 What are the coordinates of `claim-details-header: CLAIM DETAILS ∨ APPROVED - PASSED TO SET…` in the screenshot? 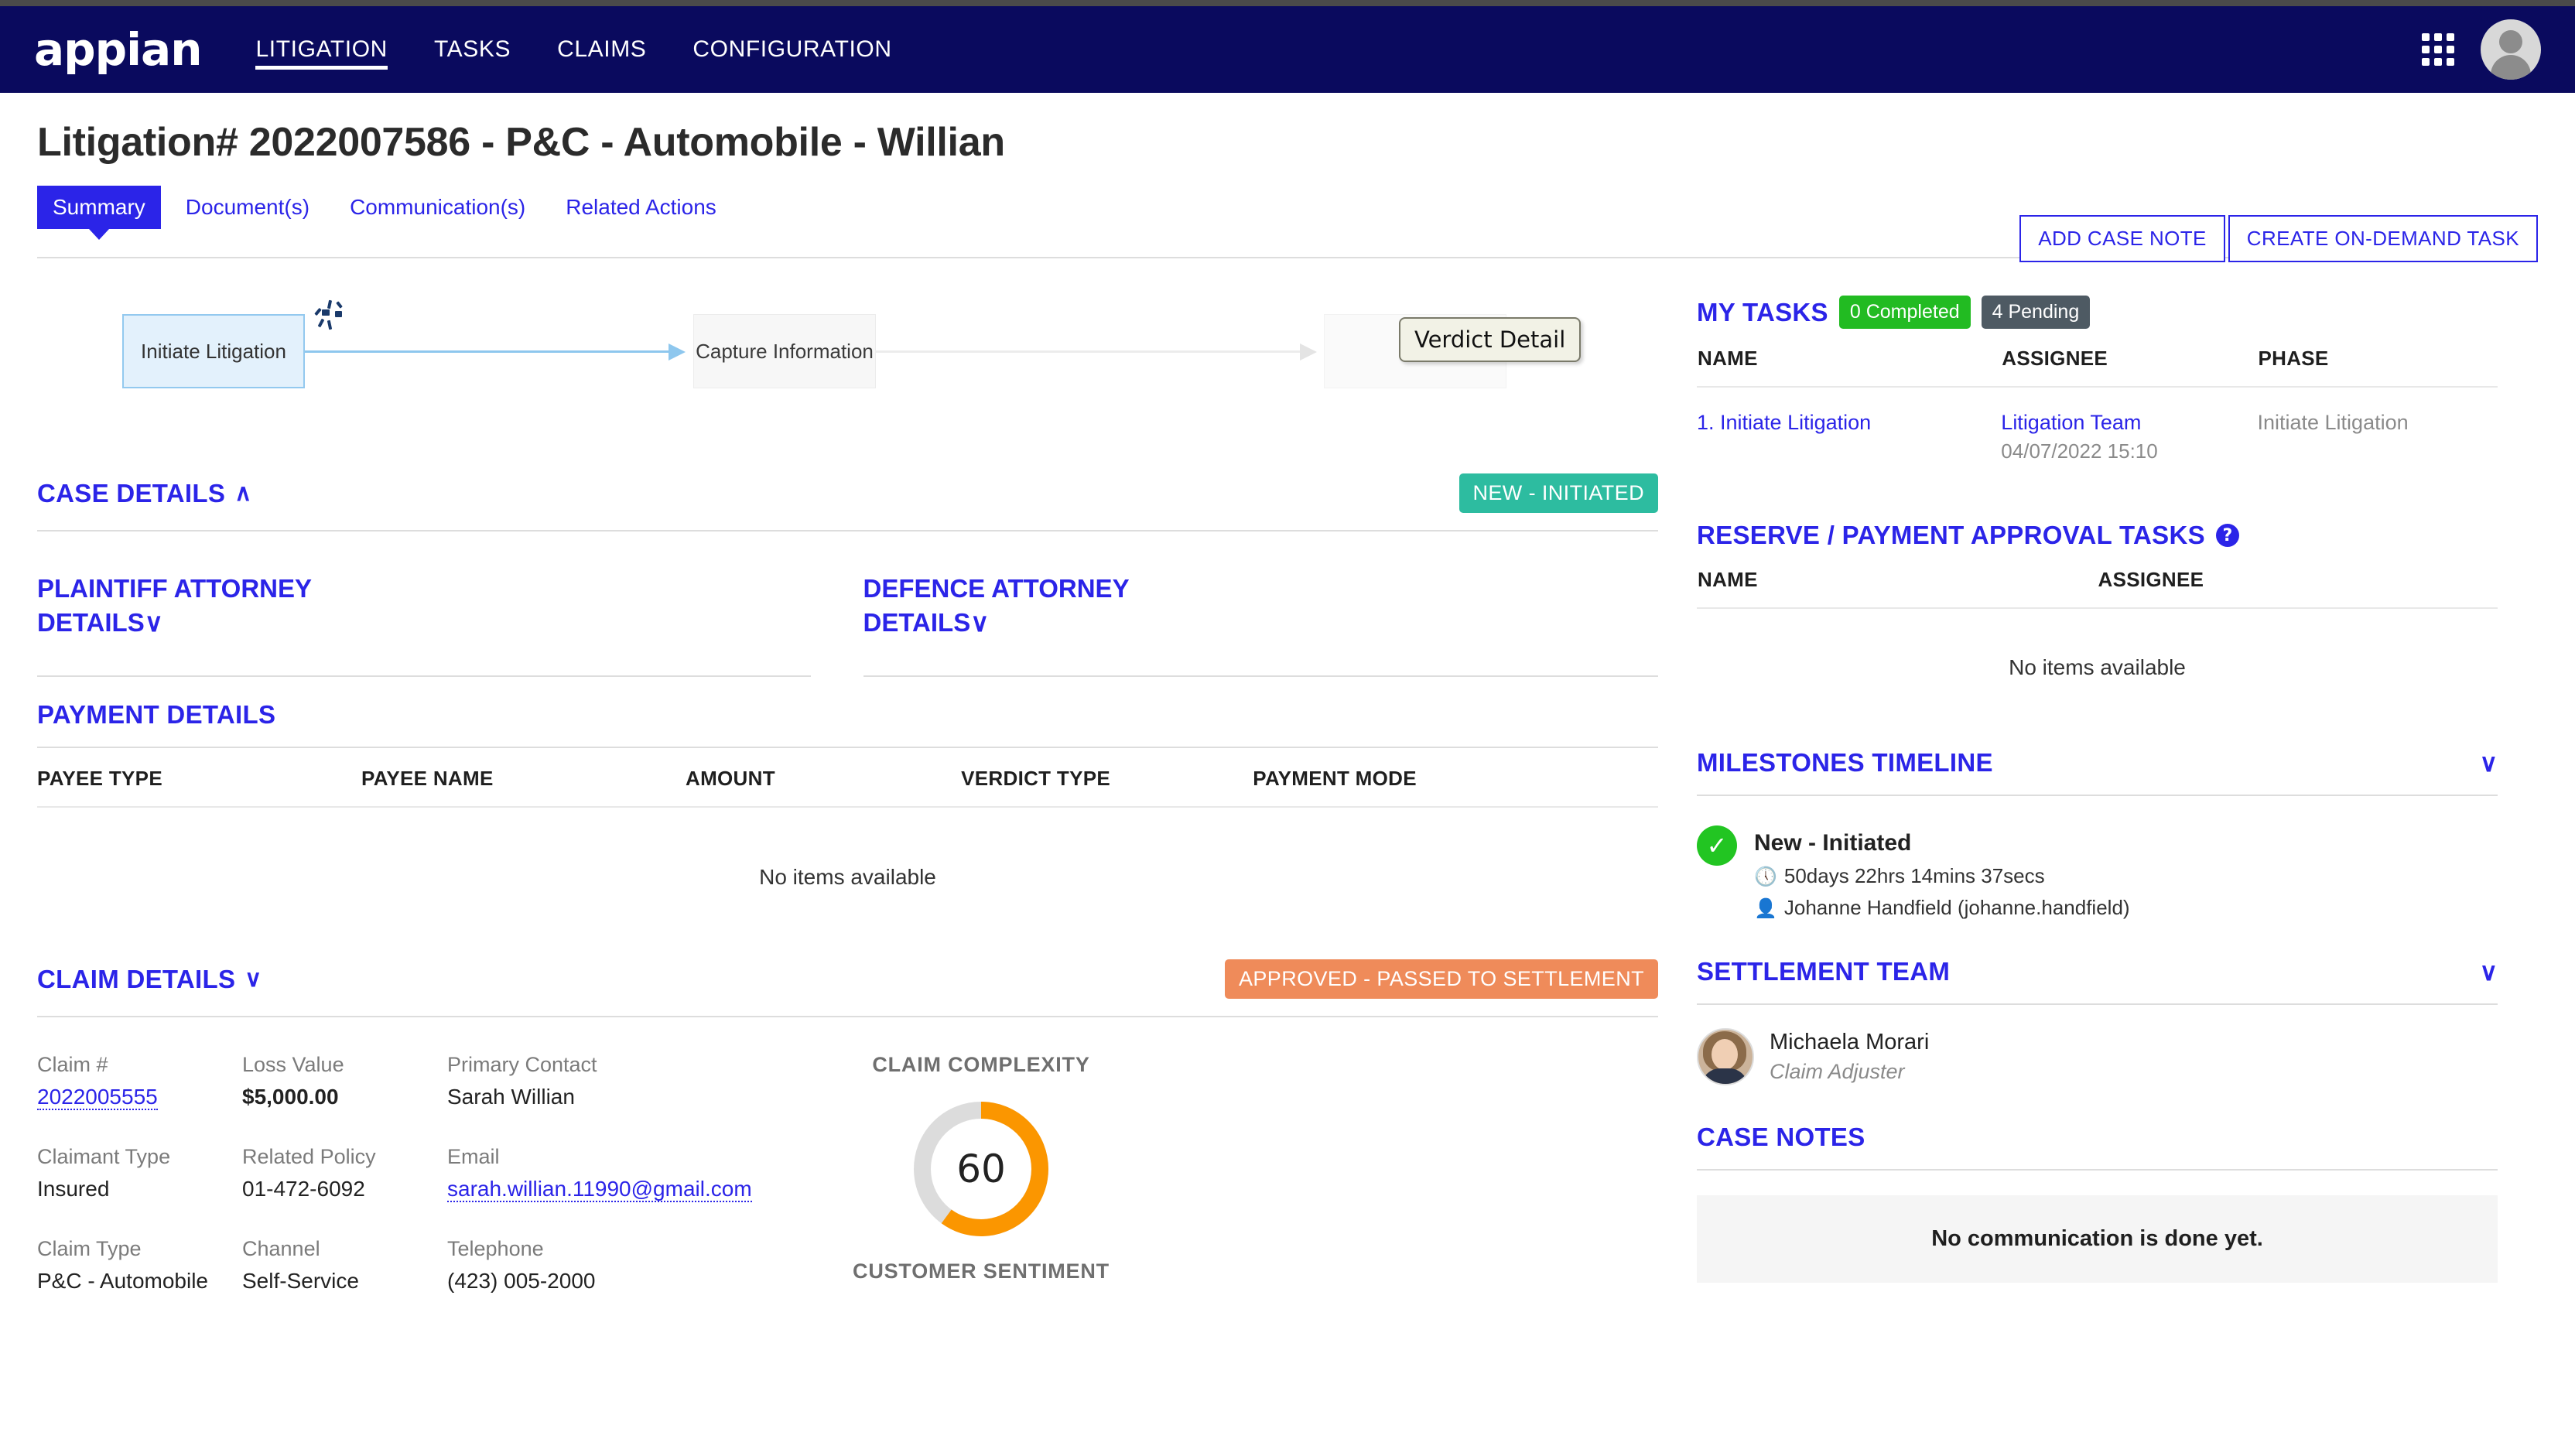 It's located at (847, 980).